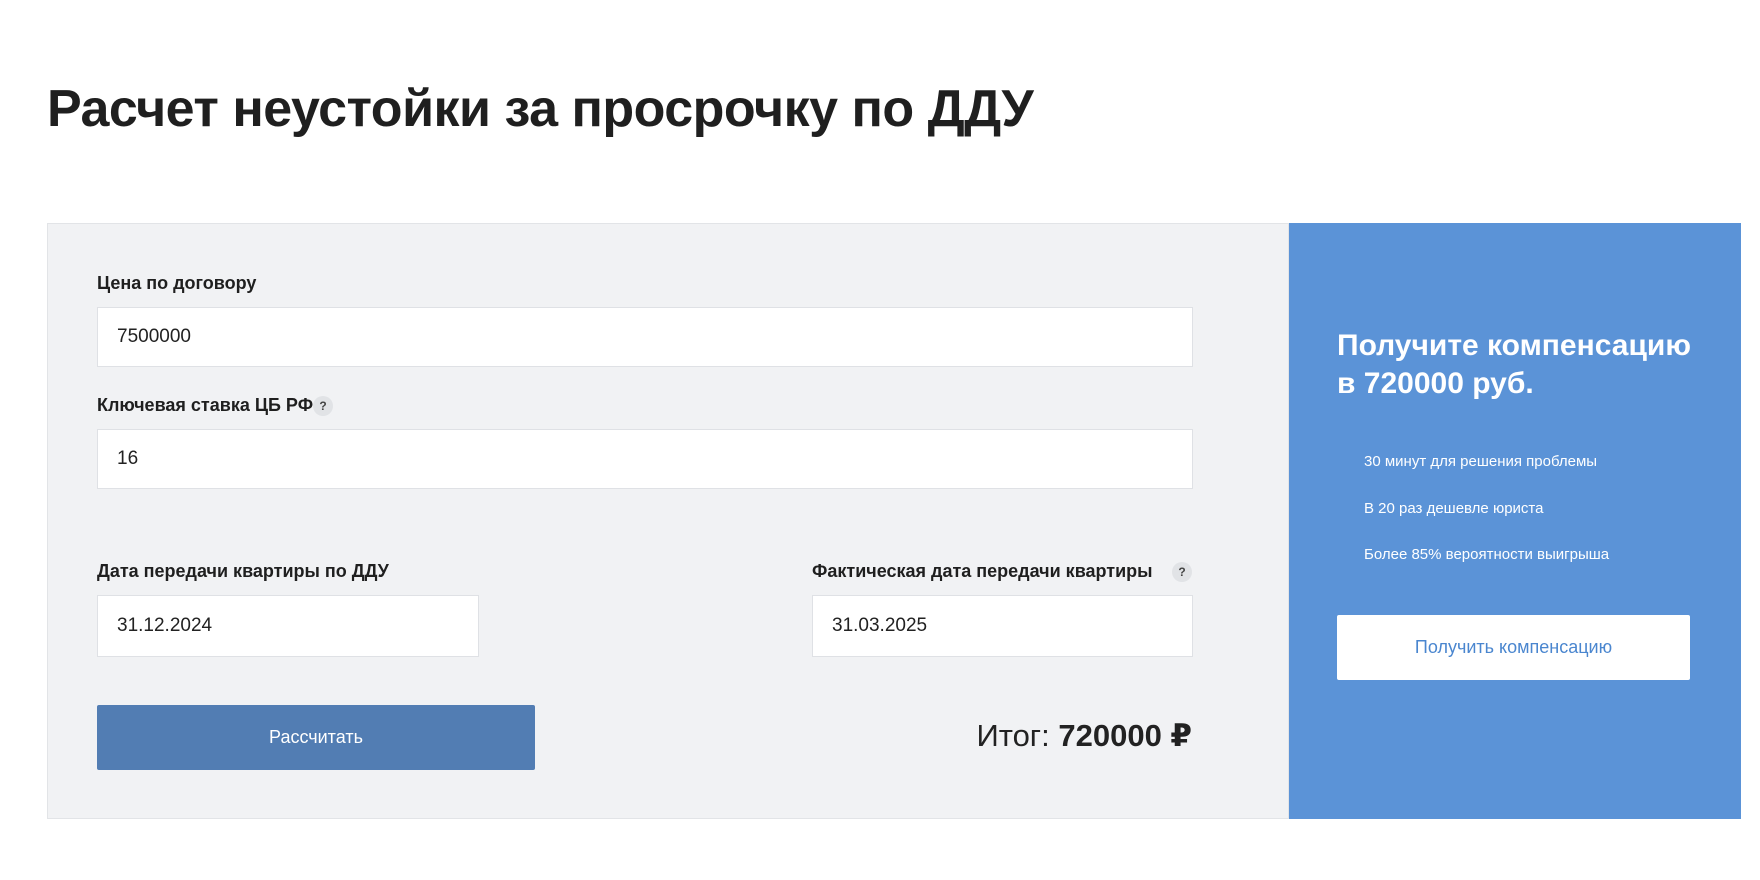  Describe the element at coordinates (1513, 647) in the screenshot. I see `get-compensation-button: Получить компенсацию` at that location.